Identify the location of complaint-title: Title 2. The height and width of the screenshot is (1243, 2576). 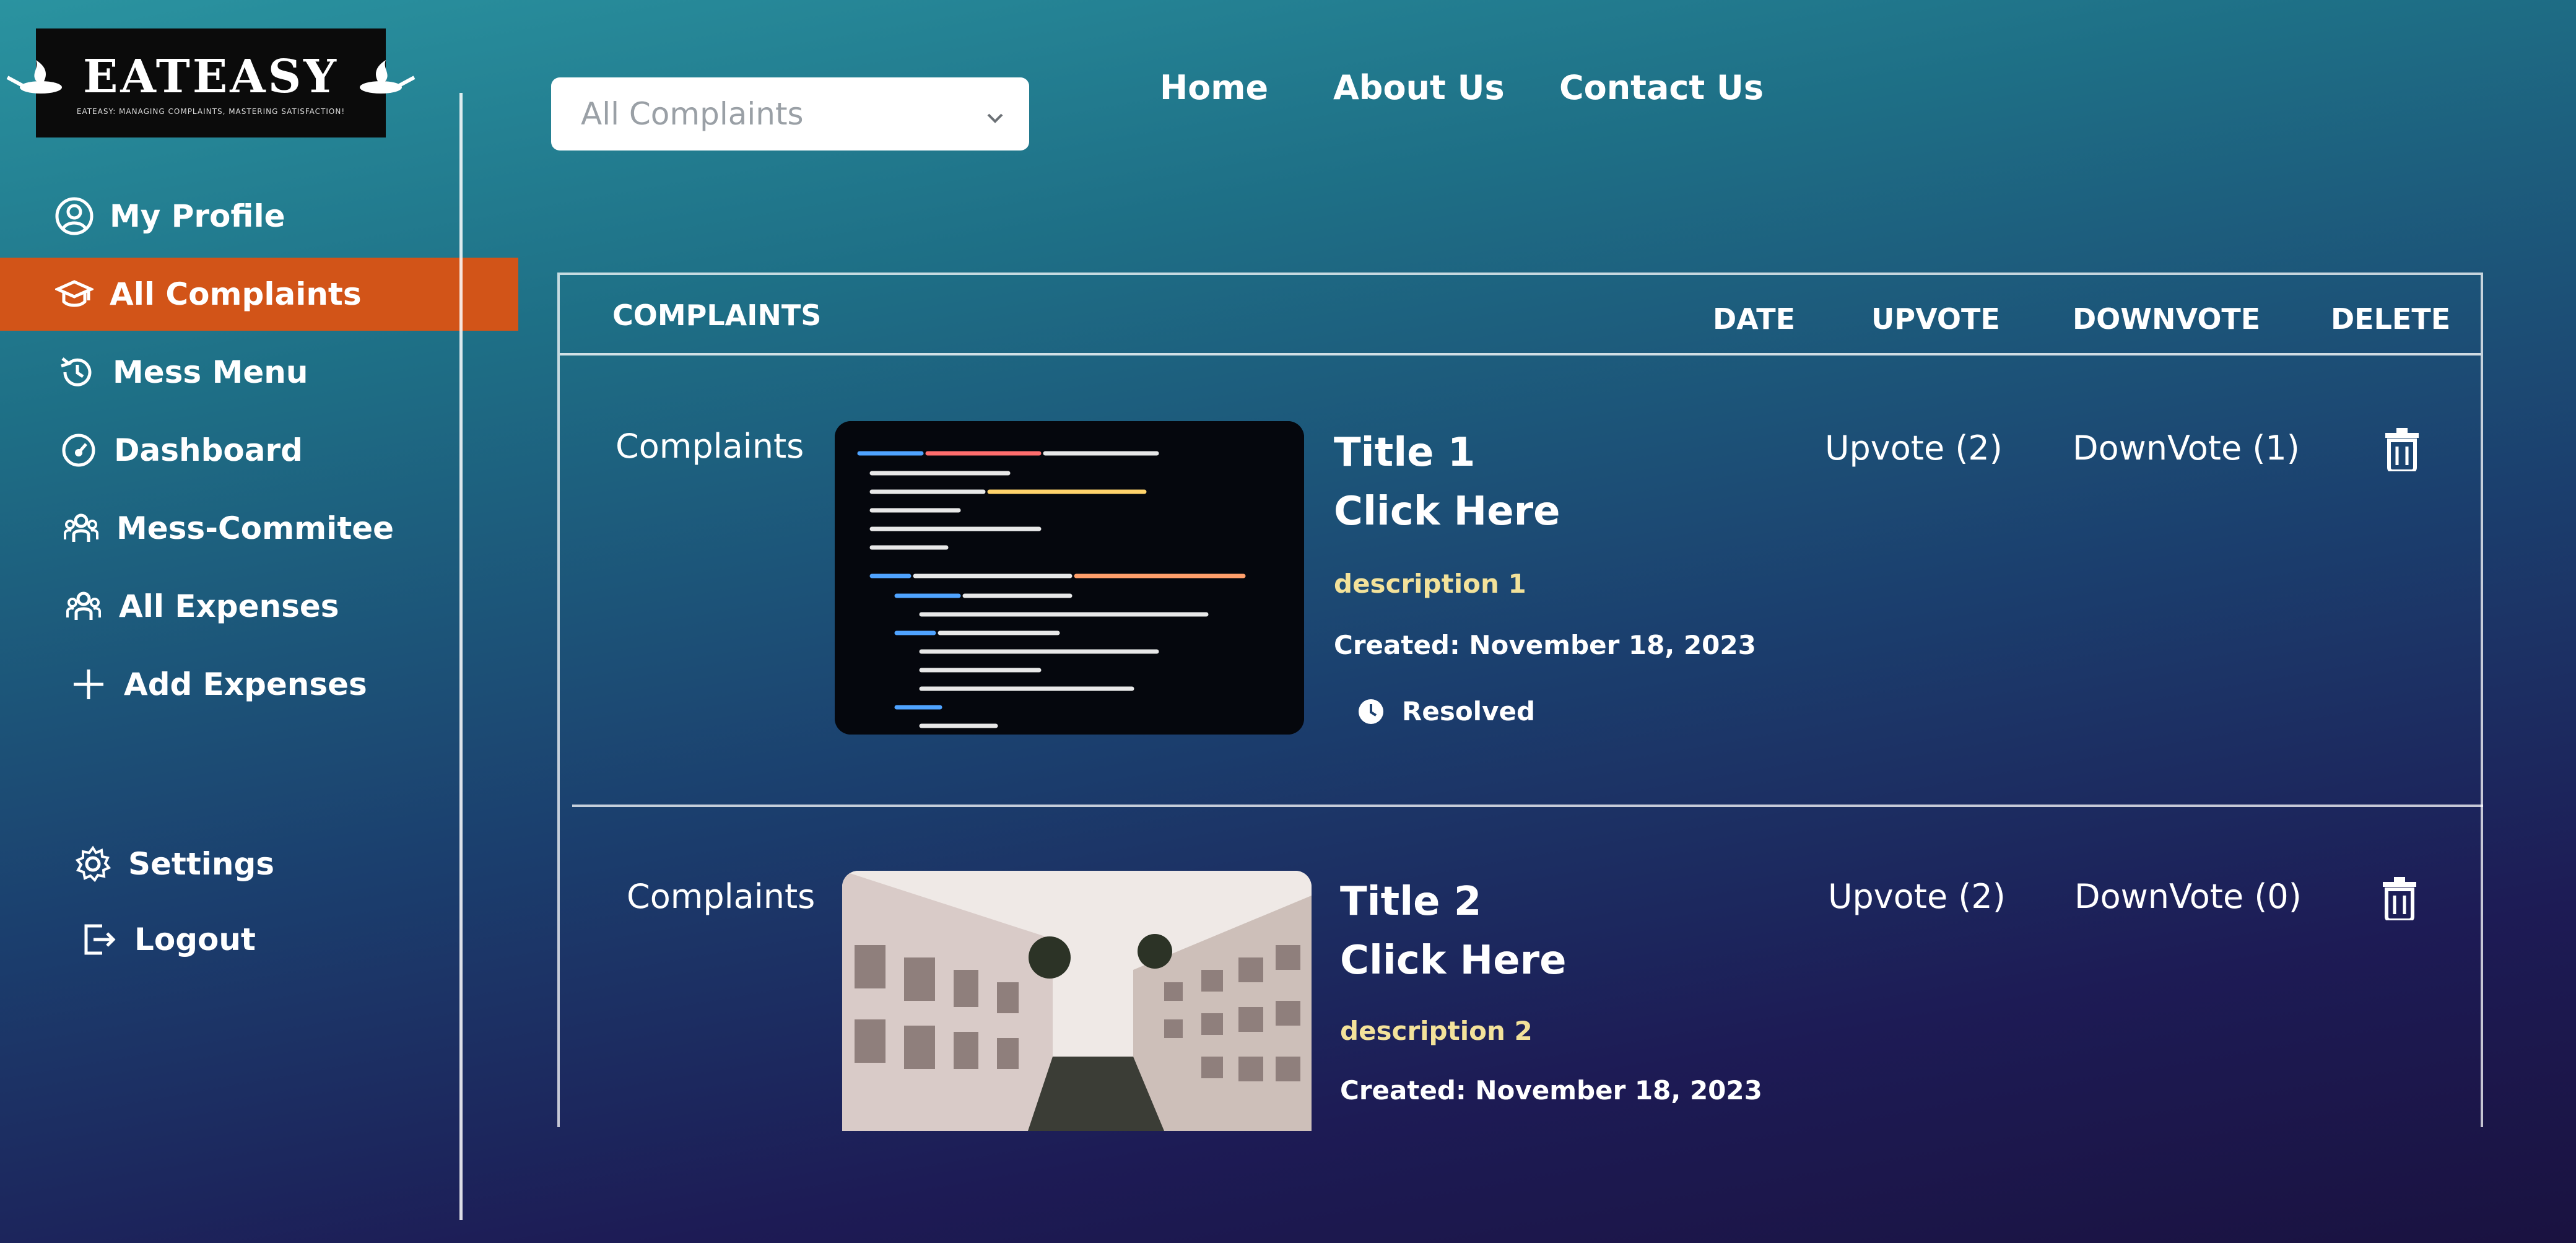
(1411, 902).